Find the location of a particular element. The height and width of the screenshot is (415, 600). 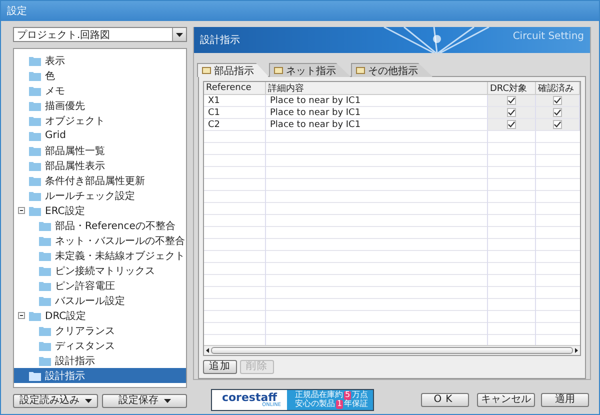

ad-highlight: 5 is located at coordinates (348, 395).